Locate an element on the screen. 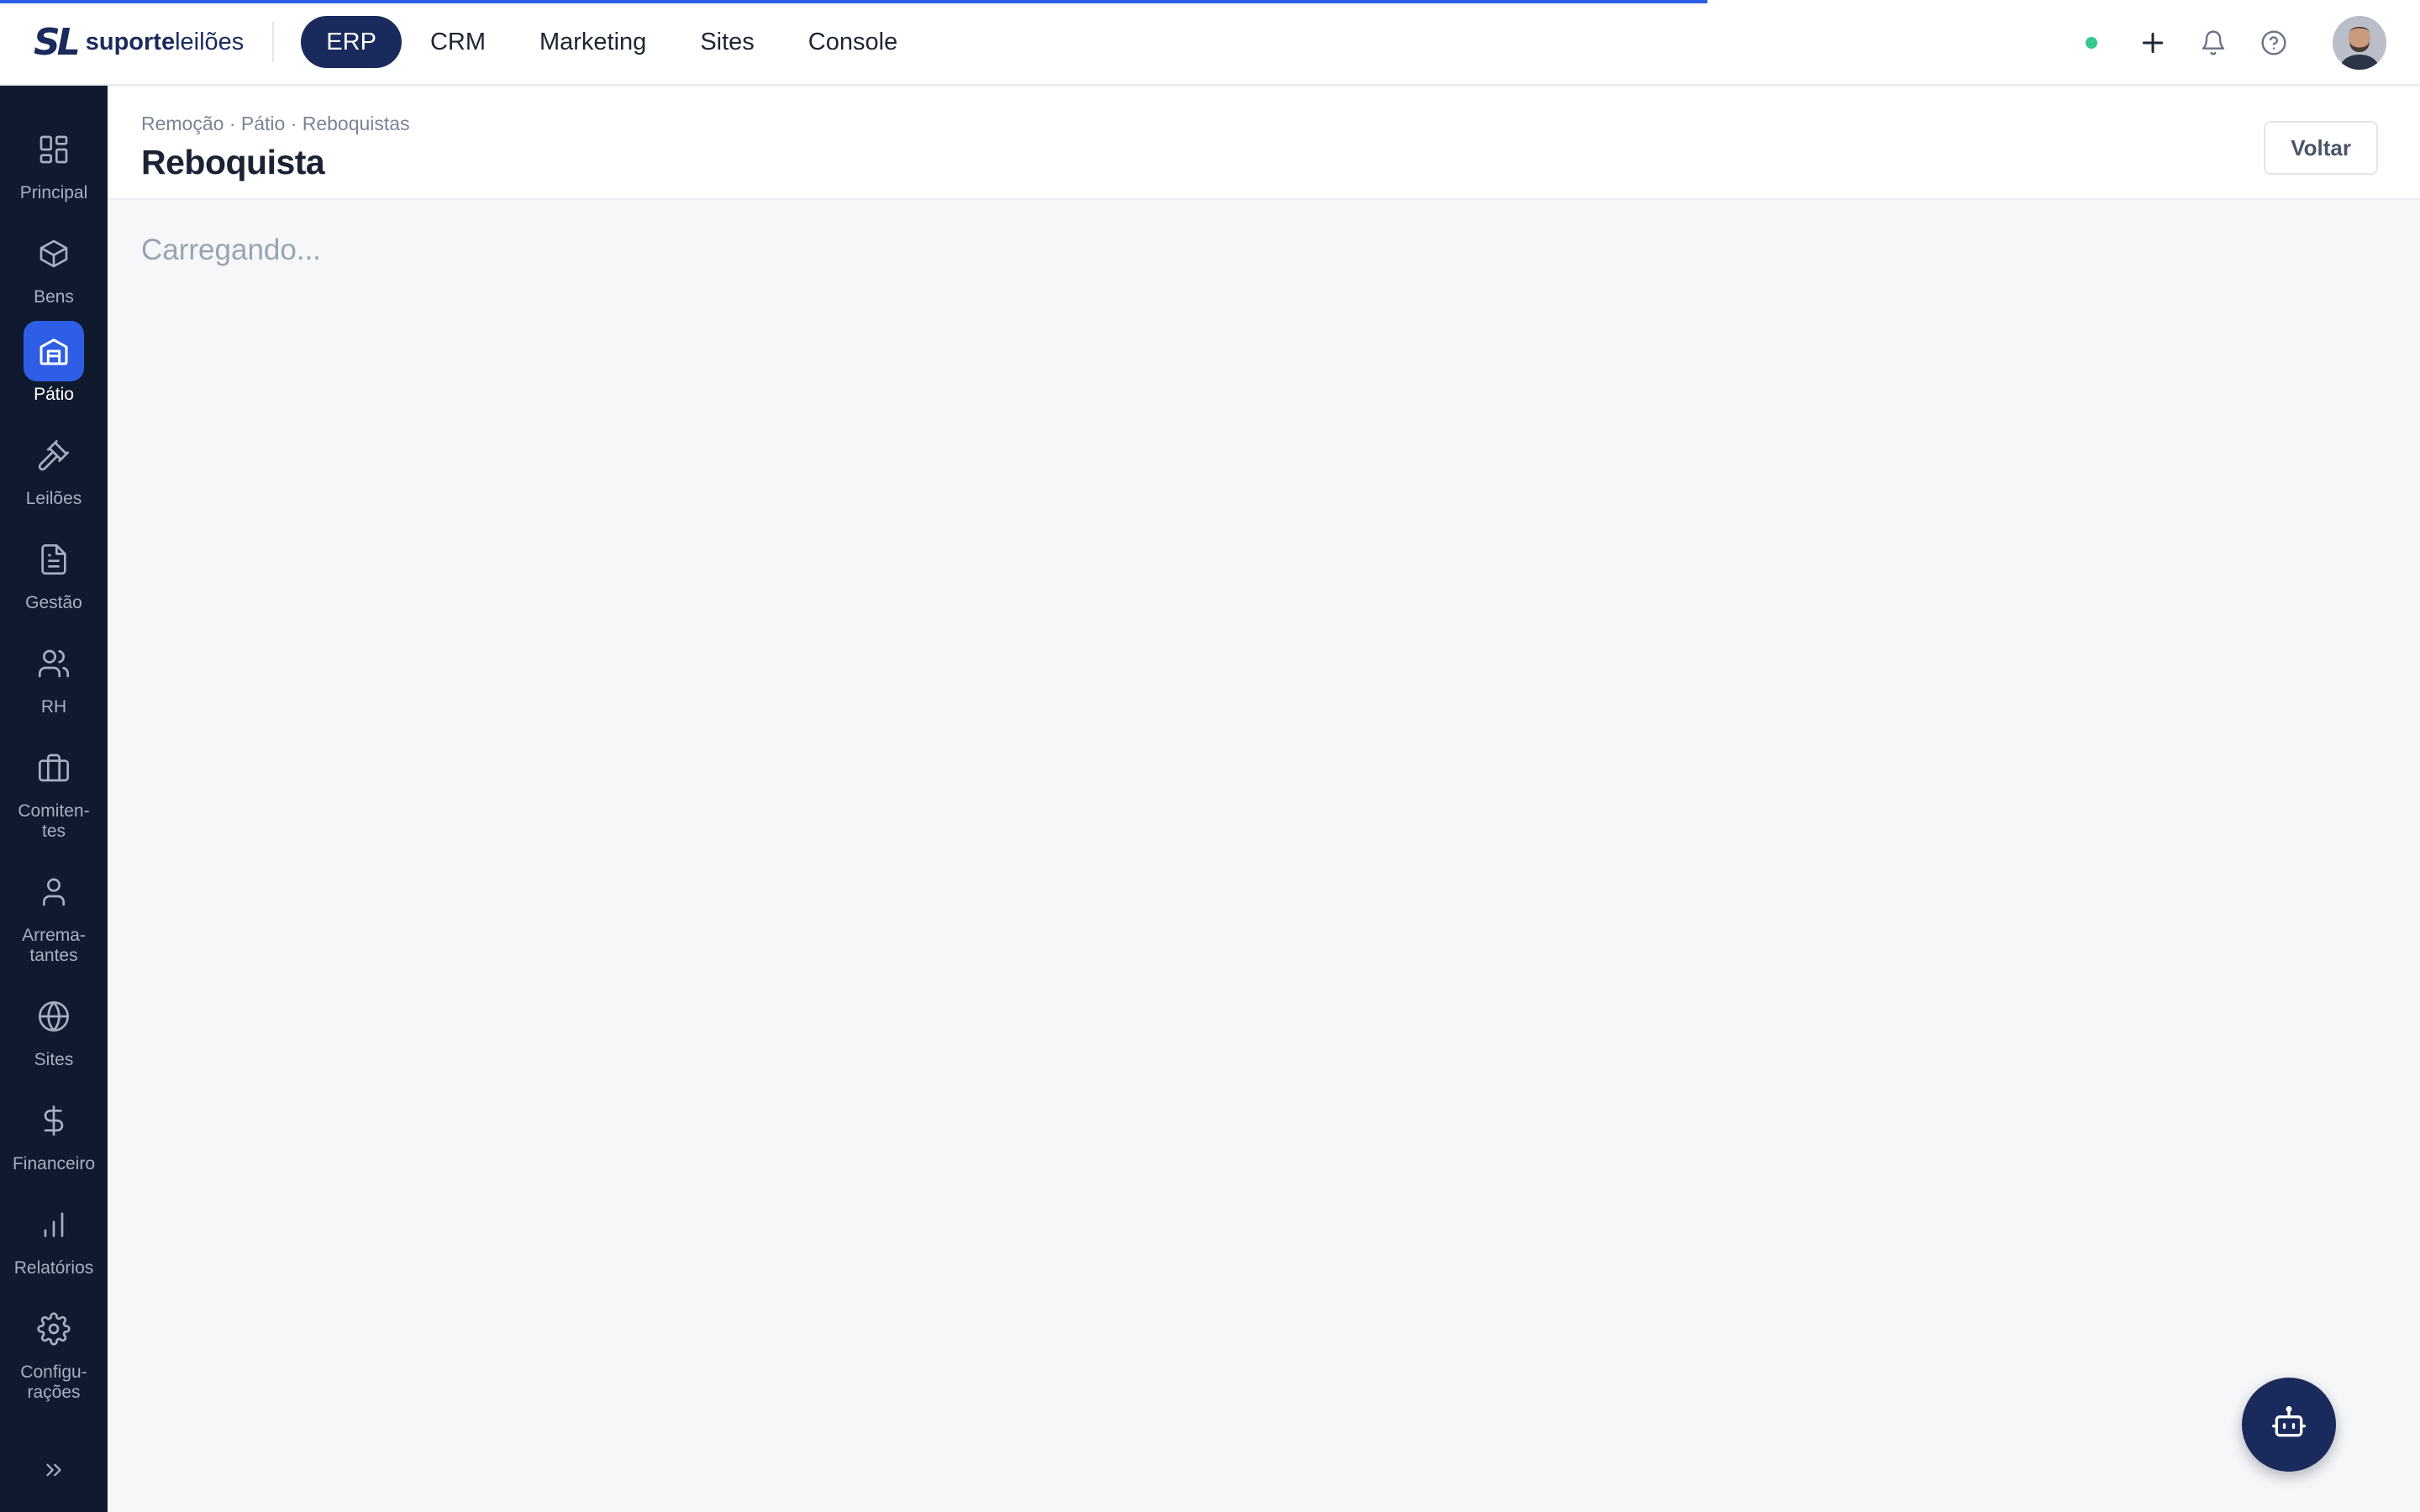 This screenshot has height=1512, width=2420. logo: SL suporteleilões is located at coordinates (139, 42).